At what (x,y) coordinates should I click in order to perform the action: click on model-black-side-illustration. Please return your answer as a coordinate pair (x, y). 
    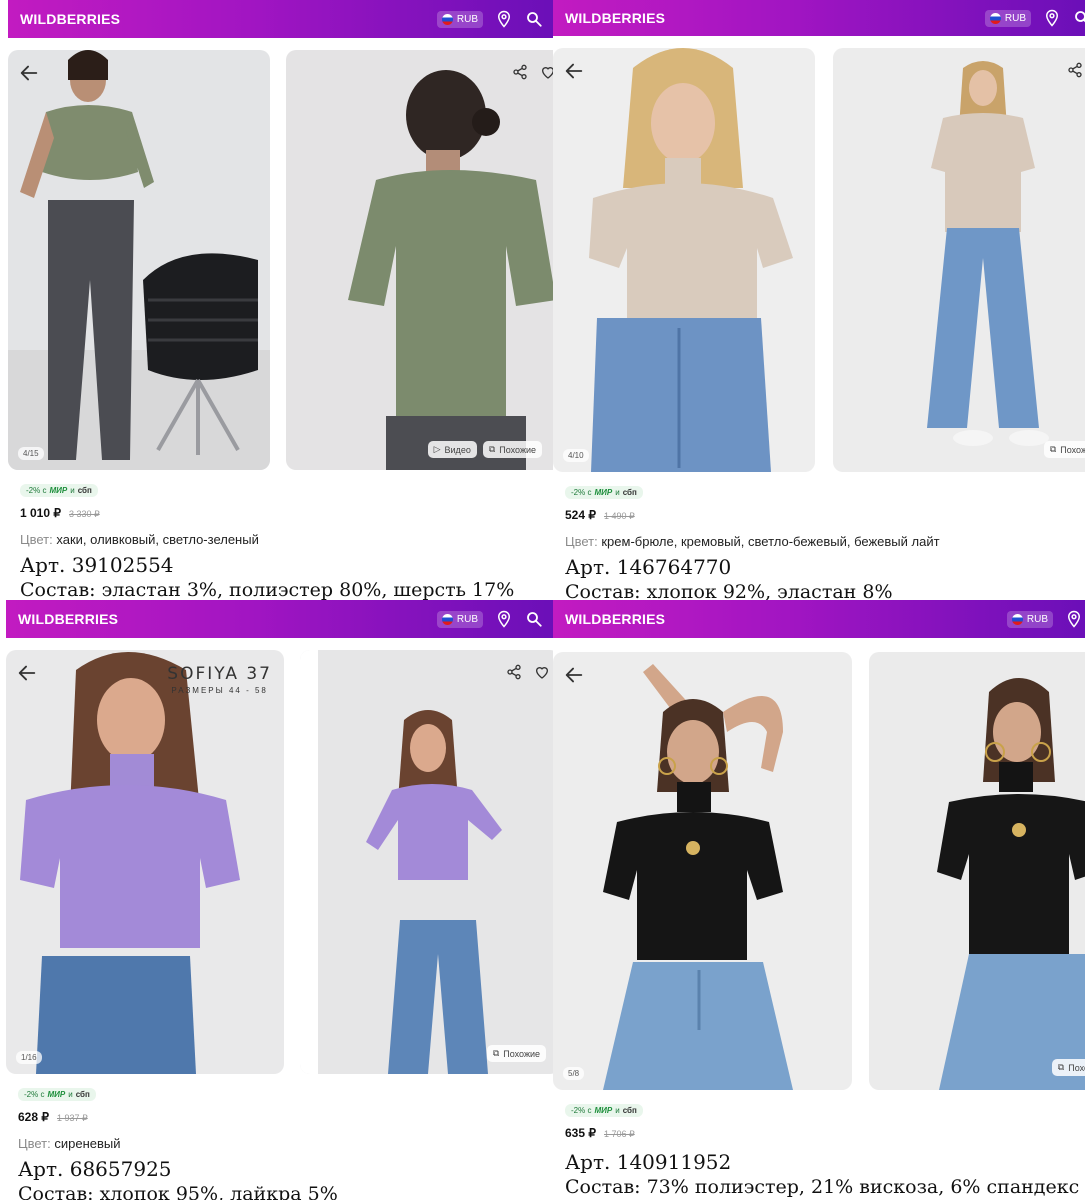
    Looking at the image, I should click on (1011, 884).